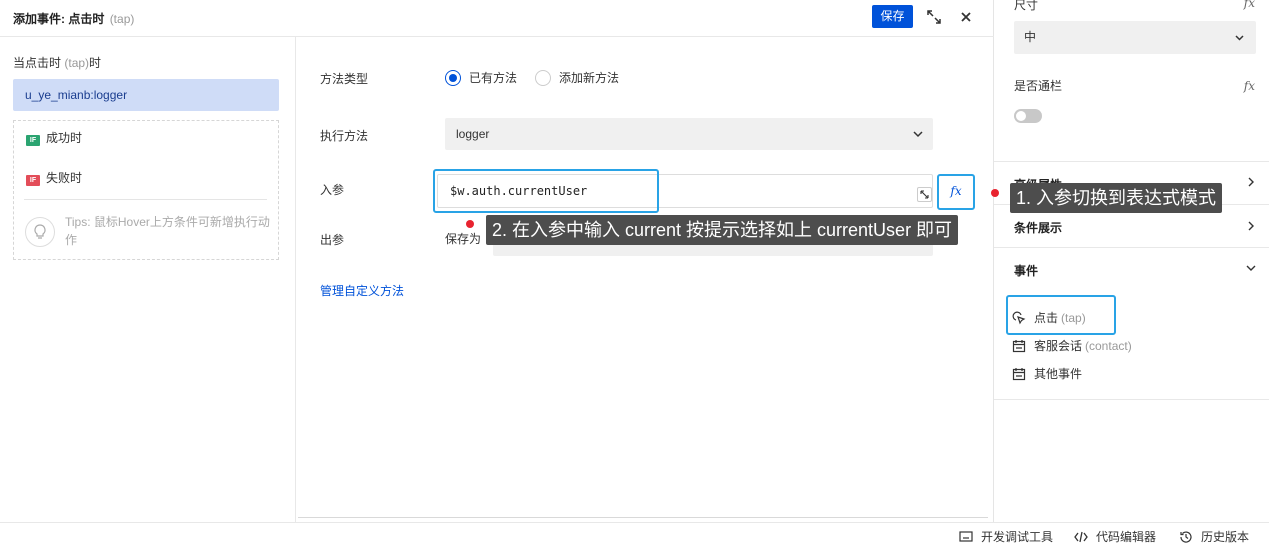 The height and width of the screenshot is (547, 1269). I want to click on history-icon, so click(1186, 536).